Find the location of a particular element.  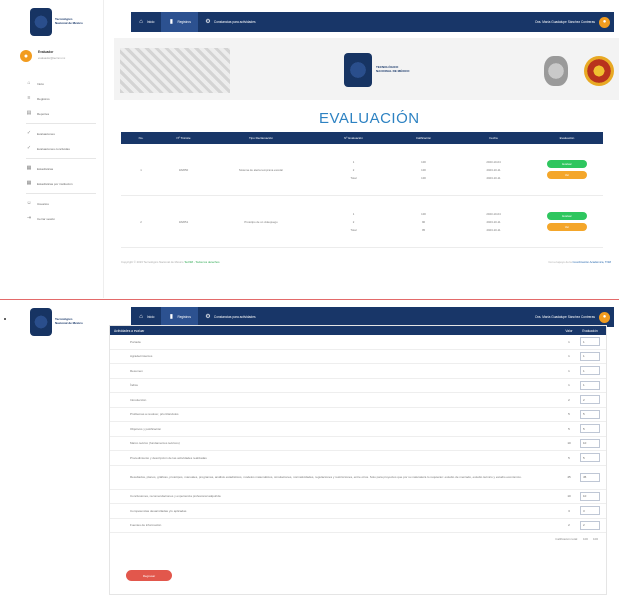

cell-tipo: Sistema de alerta temprana escolar is located at coordinates (261, 169).